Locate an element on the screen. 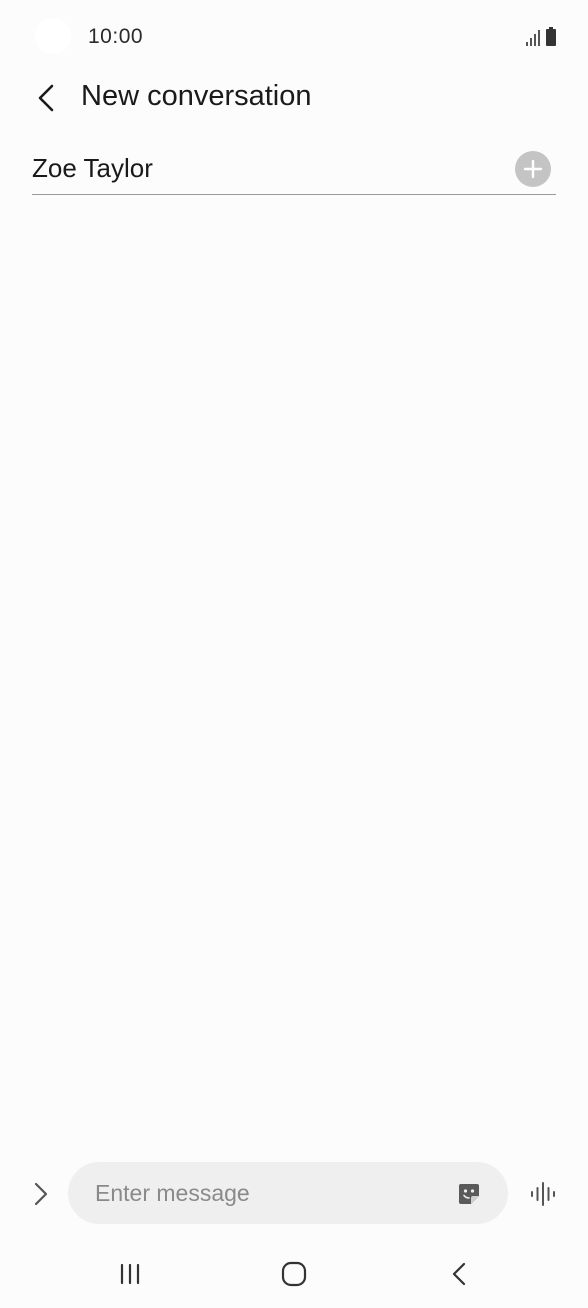 This screenshot has width=588, height=1308. expand-options-button is located at coordinates (41, 1194).